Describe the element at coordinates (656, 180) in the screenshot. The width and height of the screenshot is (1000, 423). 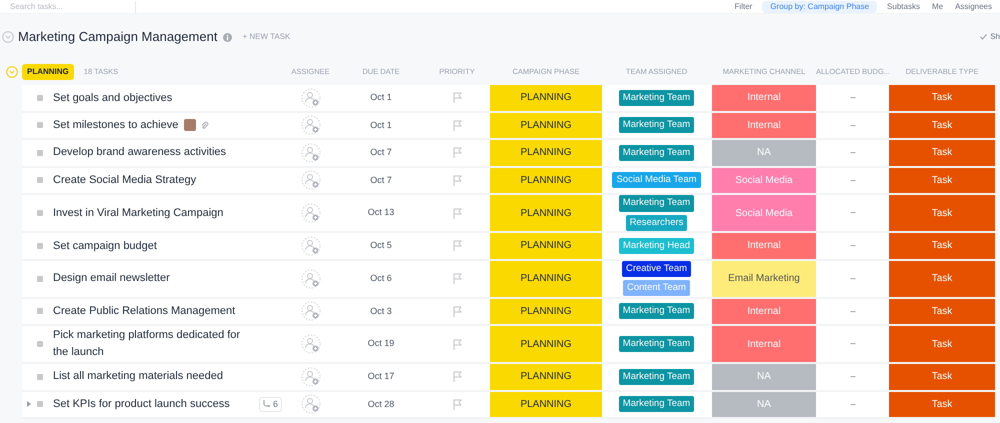
I see `team-tag: Social Media Team` at that location.